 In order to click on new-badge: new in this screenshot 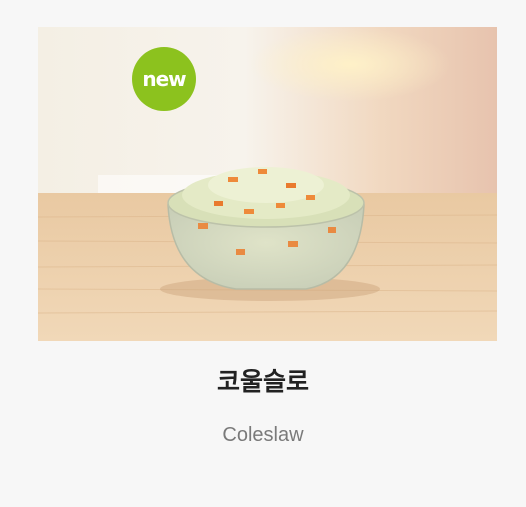, I will do `click(164, 79)`.